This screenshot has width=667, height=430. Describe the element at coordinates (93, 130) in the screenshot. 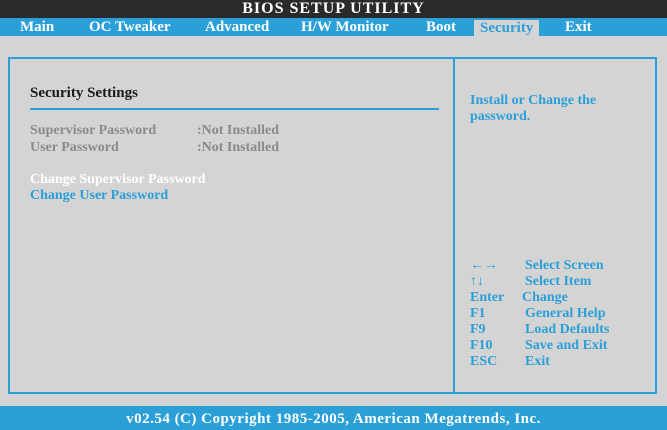

I see `supervisor-password-label: Supervisor Password` at that location.